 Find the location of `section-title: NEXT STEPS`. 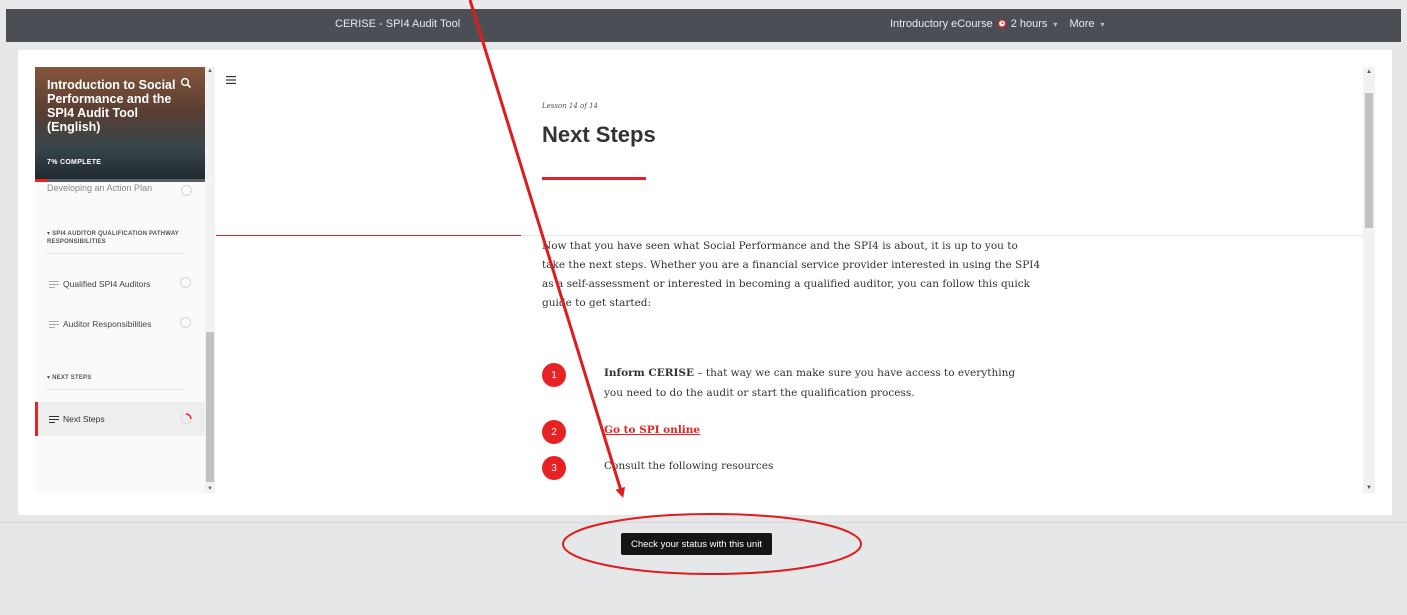

section-title: NEXT STEPS is located at coordinates (72, 378).